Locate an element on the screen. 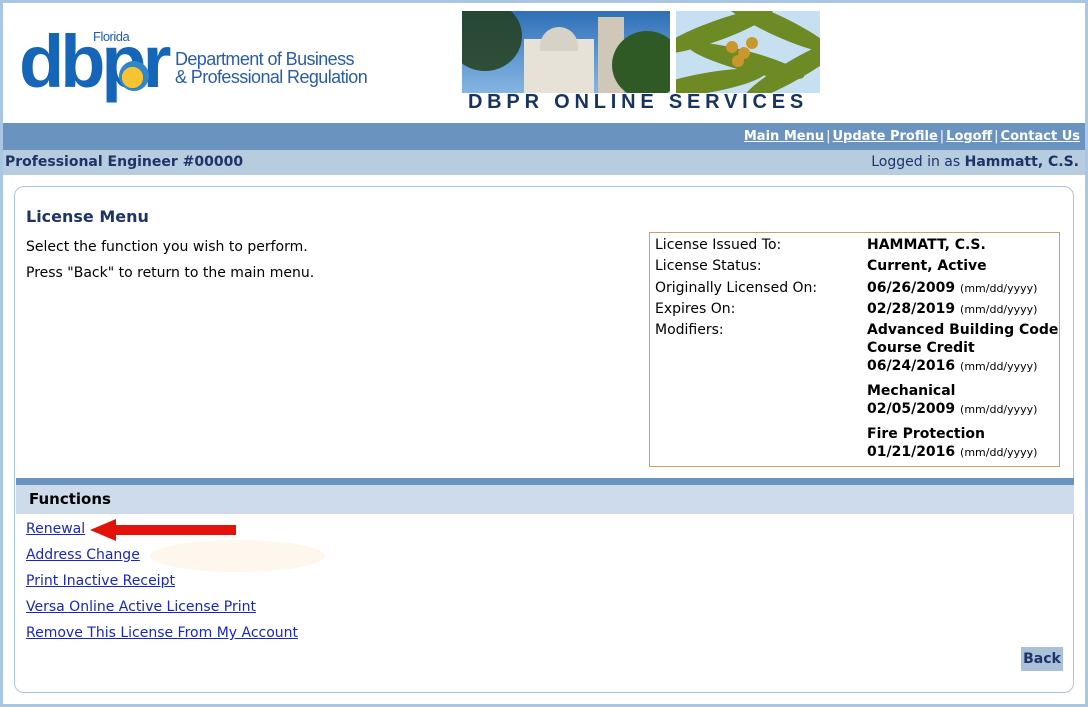  logged-in-user: Hammatt, C.S. is located at coordinates (1021, 162).